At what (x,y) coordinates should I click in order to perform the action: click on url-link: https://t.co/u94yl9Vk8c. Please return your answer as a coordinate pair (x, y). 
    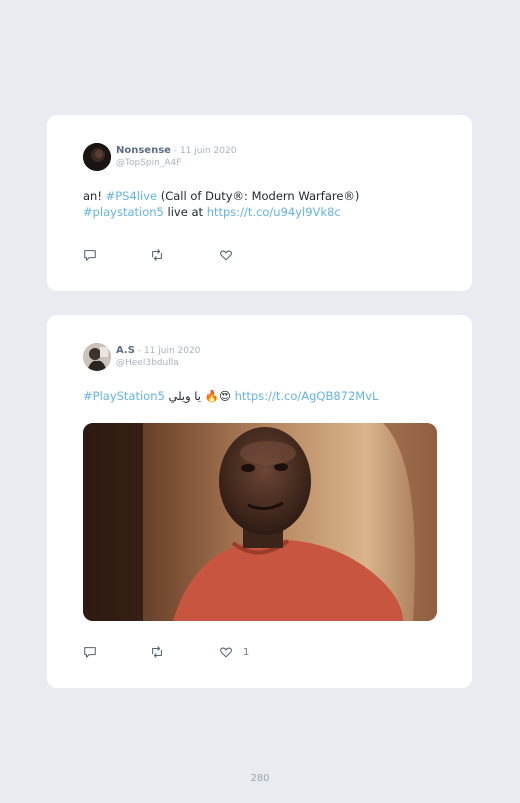
    Looking at the image, I should click on (274, 212).